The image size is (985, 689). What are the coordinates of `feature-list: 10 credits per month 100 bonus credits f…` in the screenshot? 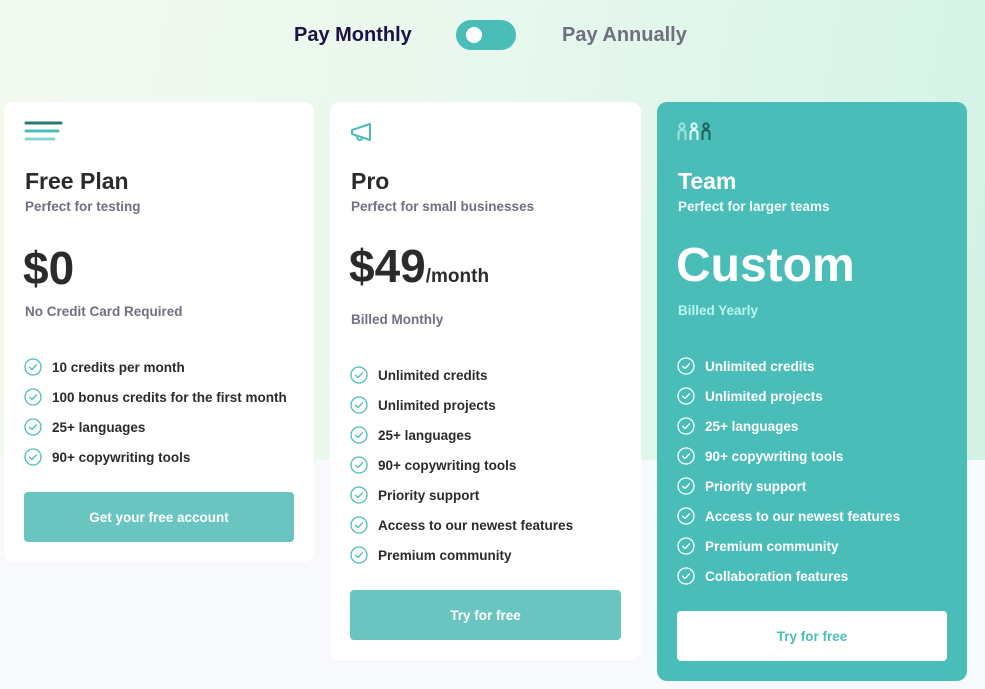 It's located at (155, 412).